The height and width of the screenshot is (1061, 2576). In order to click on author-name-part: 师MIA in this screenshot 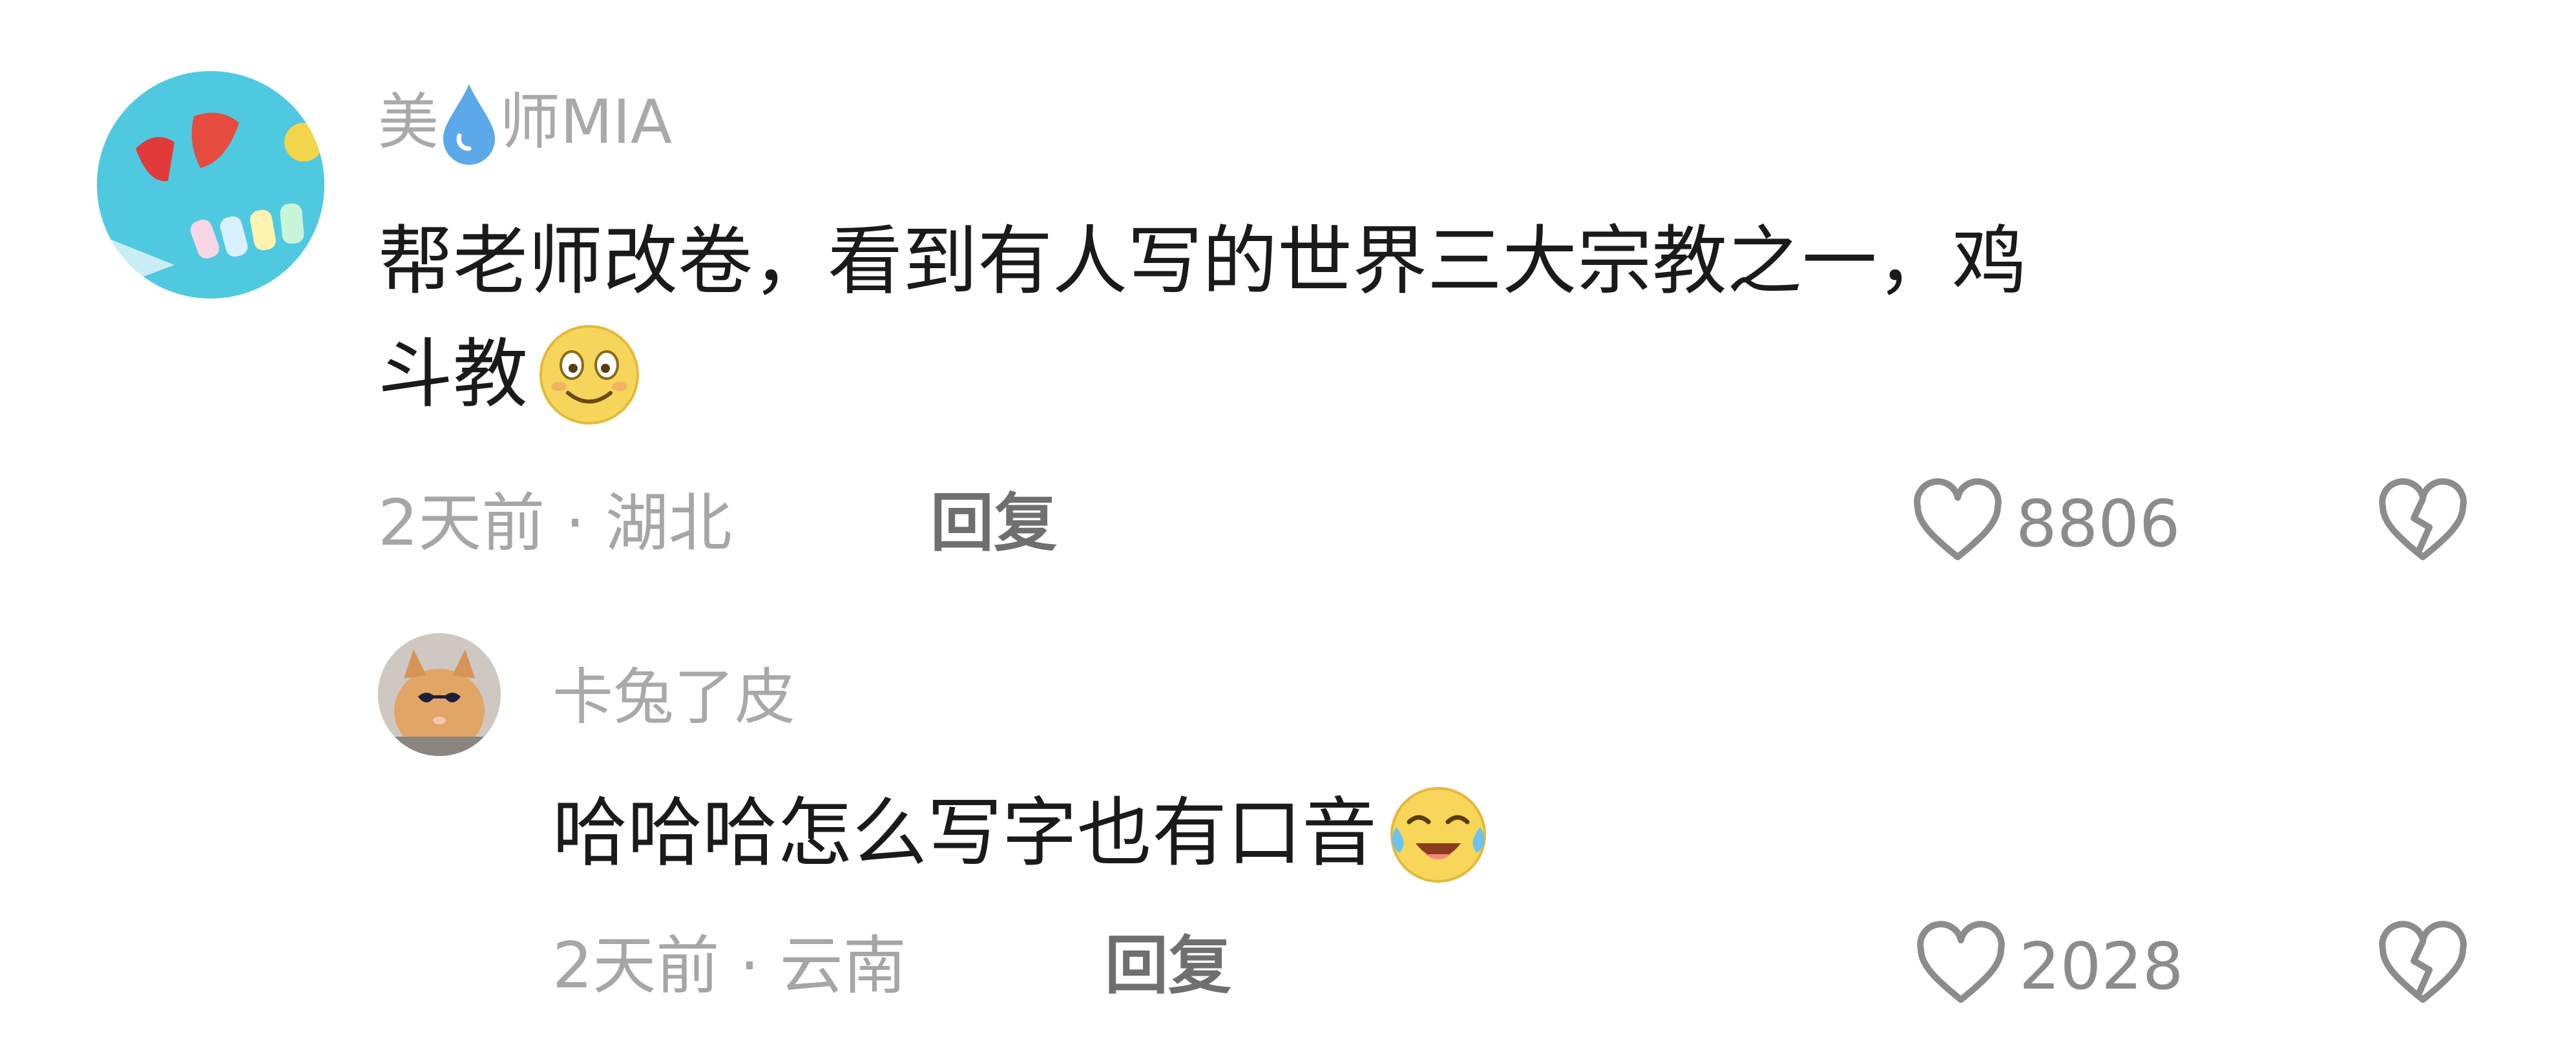, I will do `click(586, 122)`.